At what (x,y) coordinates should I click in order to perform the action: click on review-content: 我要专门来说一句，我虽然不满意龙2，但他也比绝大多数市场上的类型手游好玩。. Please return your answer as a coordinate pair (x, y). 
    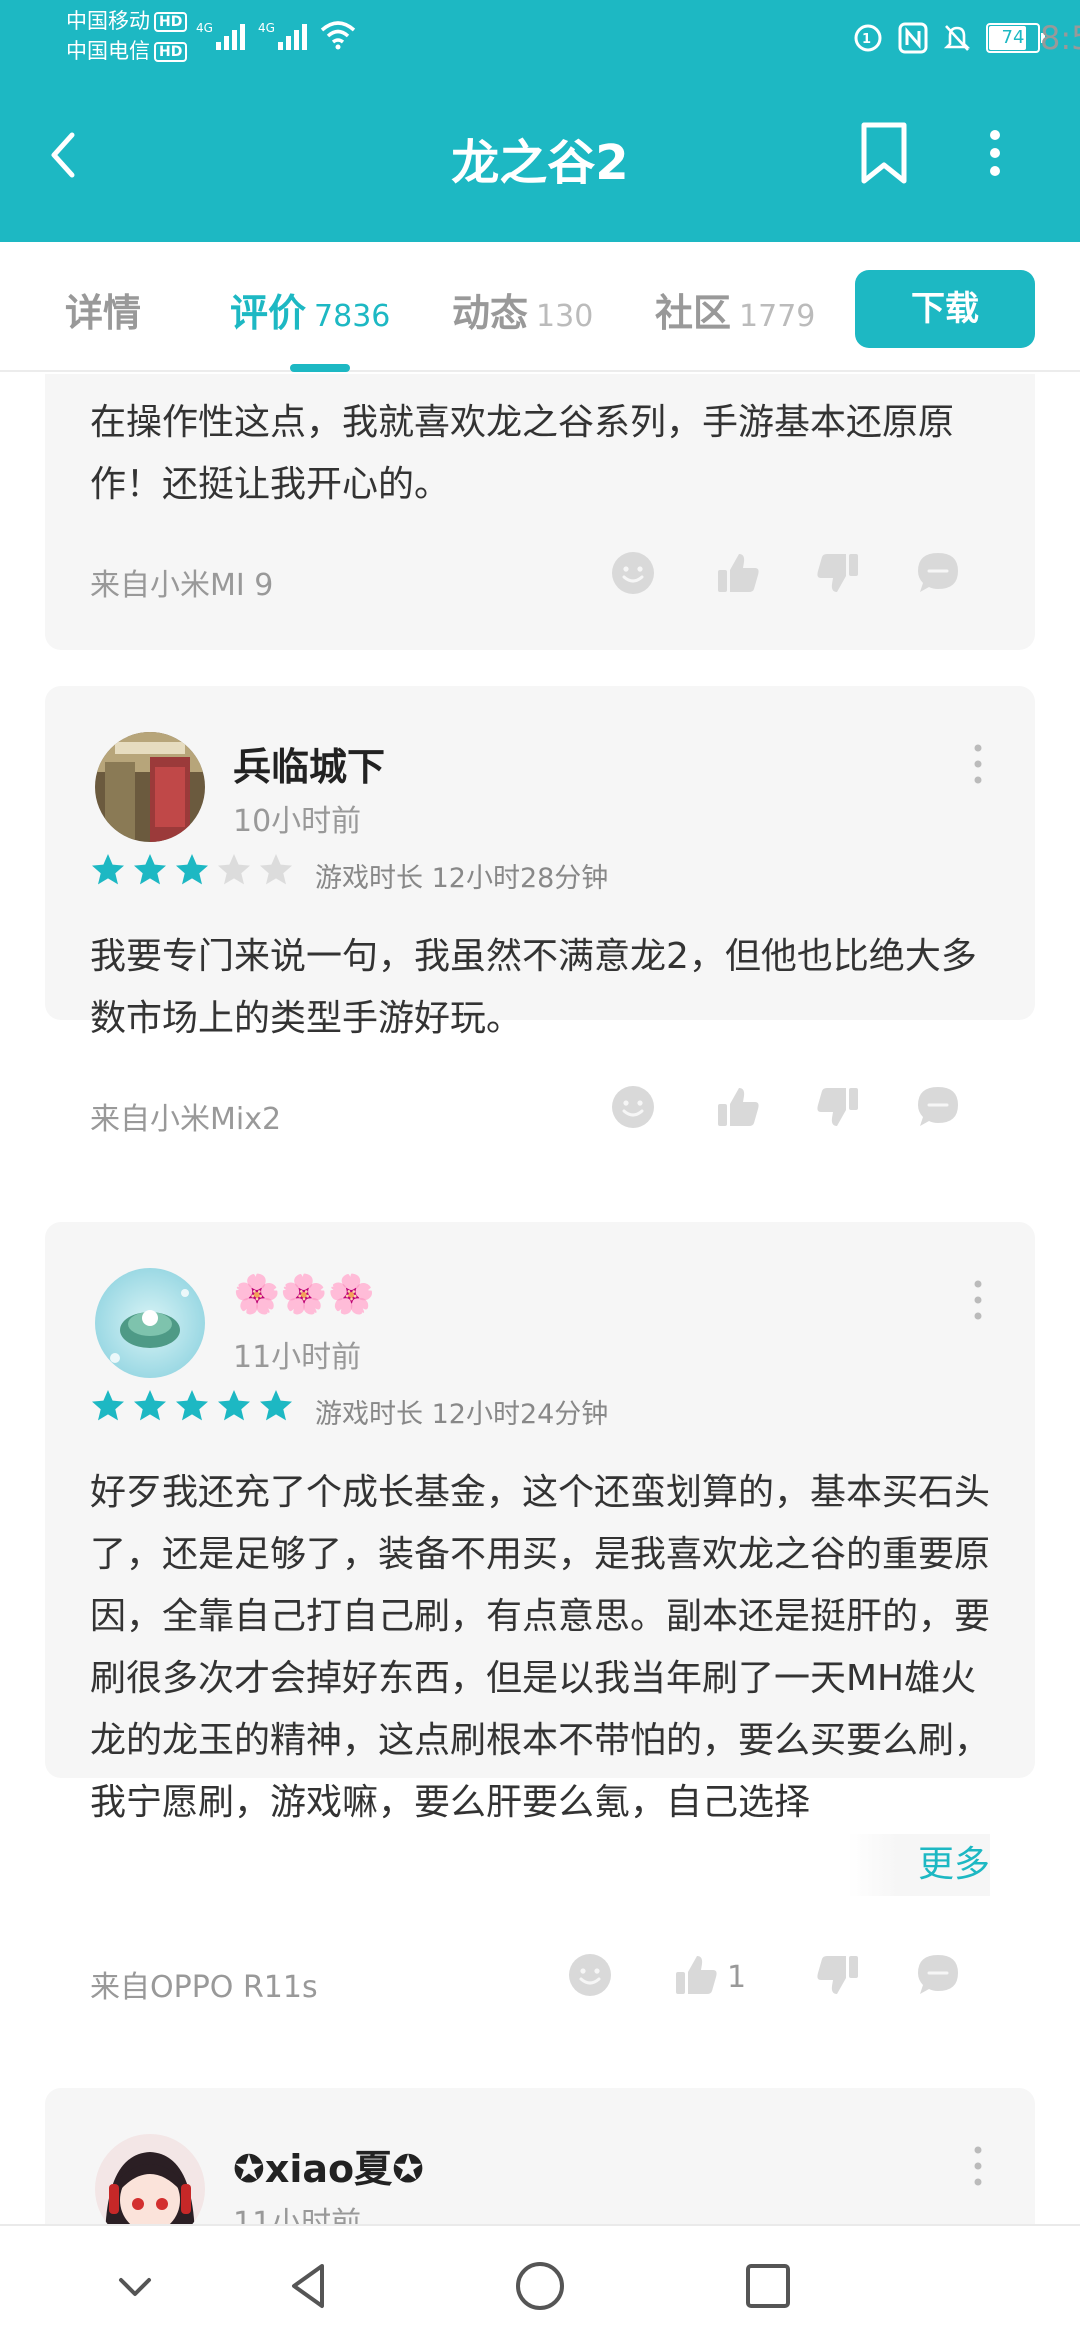
    Looking at the image, I should click on (533, 987).